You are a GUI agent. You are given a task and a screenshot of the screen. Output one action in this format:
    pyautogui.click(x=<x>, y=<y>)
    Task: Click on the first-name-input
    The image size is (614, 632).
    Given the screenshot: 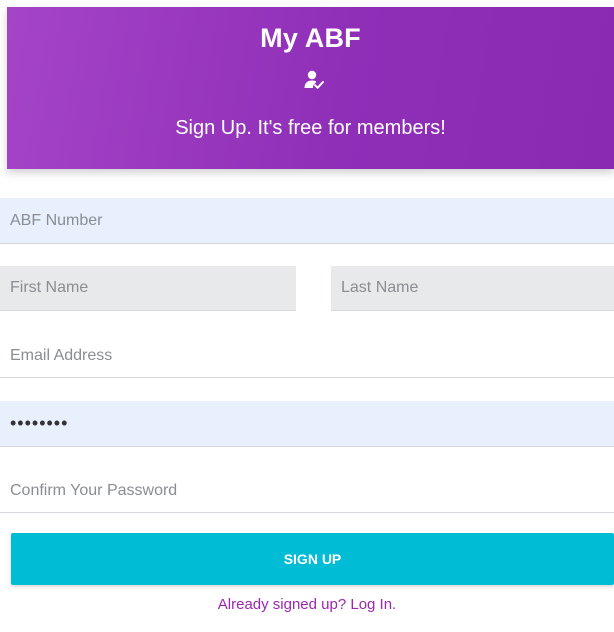 What is the action you would take?
    pyautogui.click(x=148, y=288)
    